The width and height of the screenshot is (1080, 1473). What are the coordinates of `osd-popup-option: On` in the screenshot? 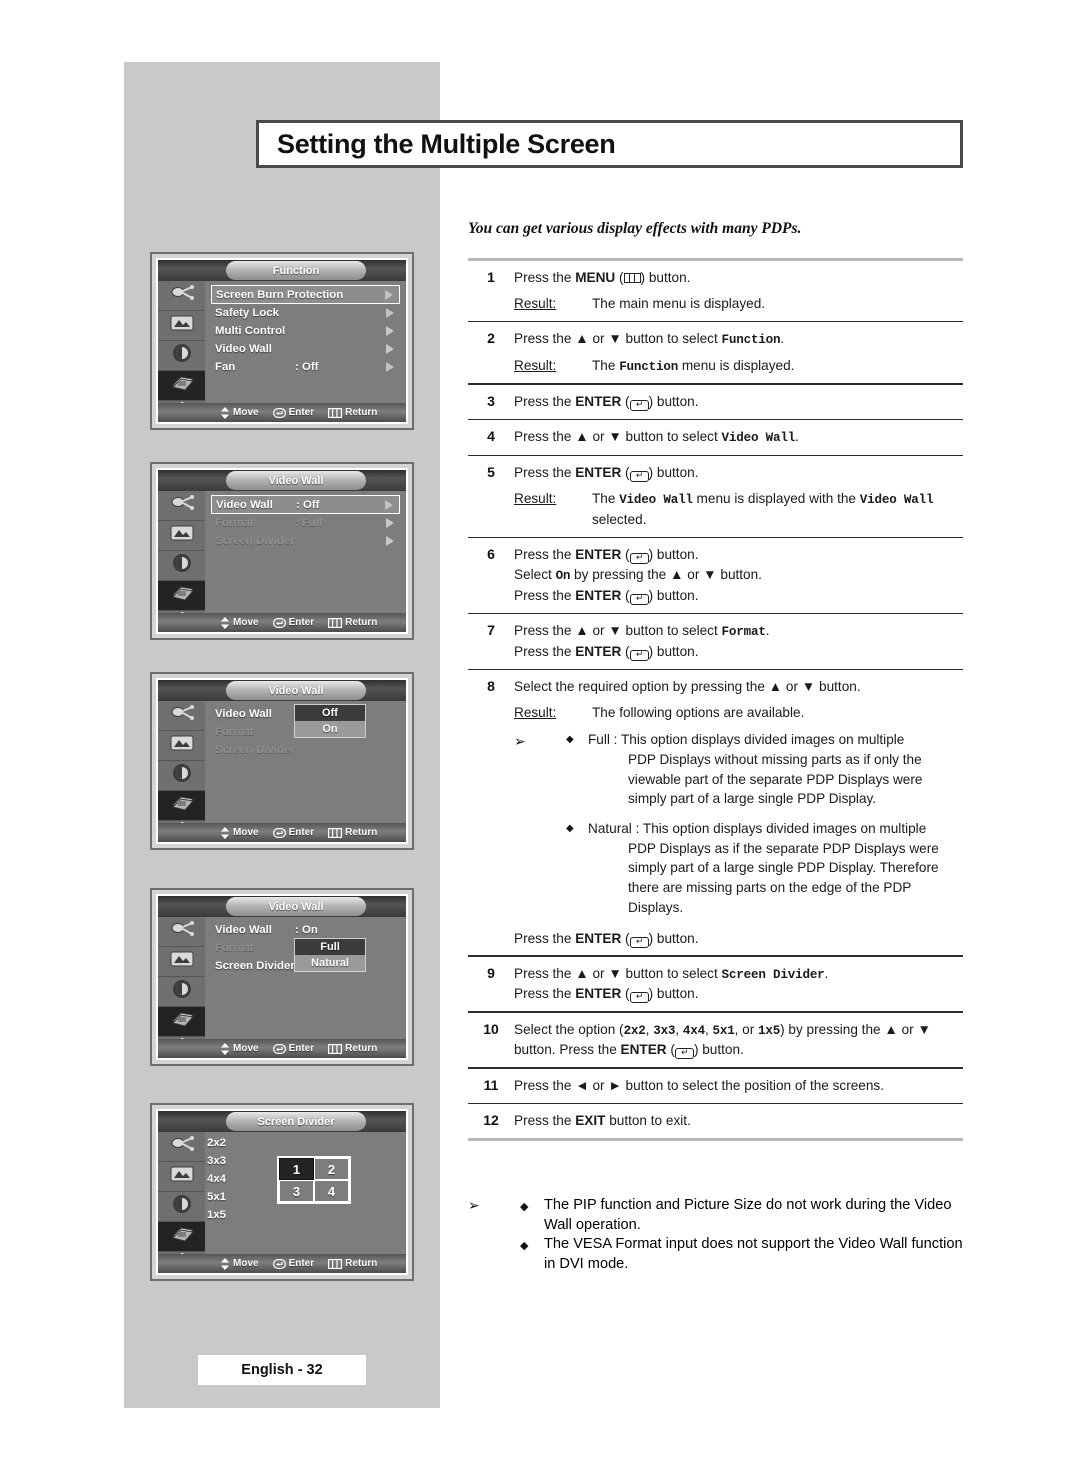 It's located at (330, 729).